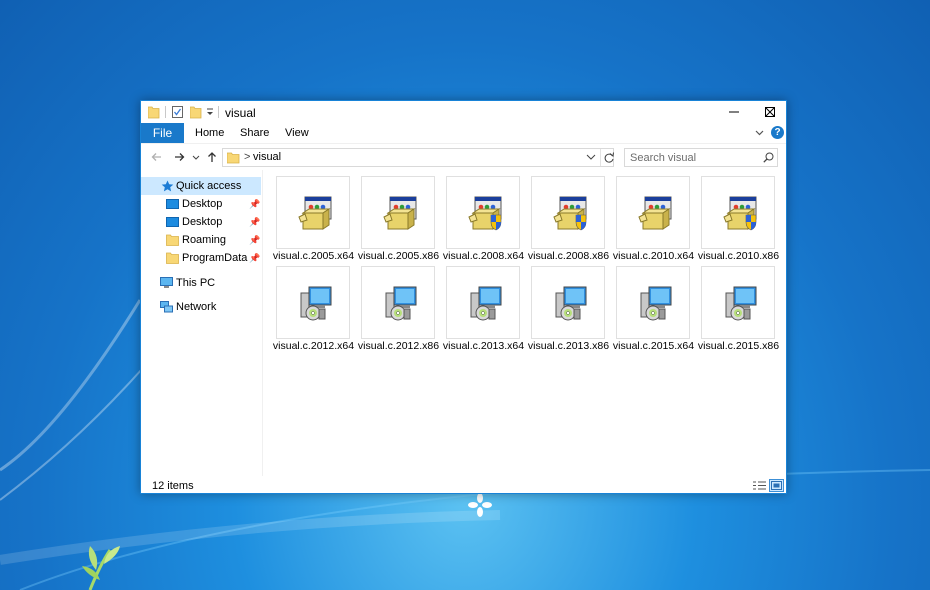 The height and width of the screenshot is (590, 930). I want to click on refresh-button, so click(607, 157).